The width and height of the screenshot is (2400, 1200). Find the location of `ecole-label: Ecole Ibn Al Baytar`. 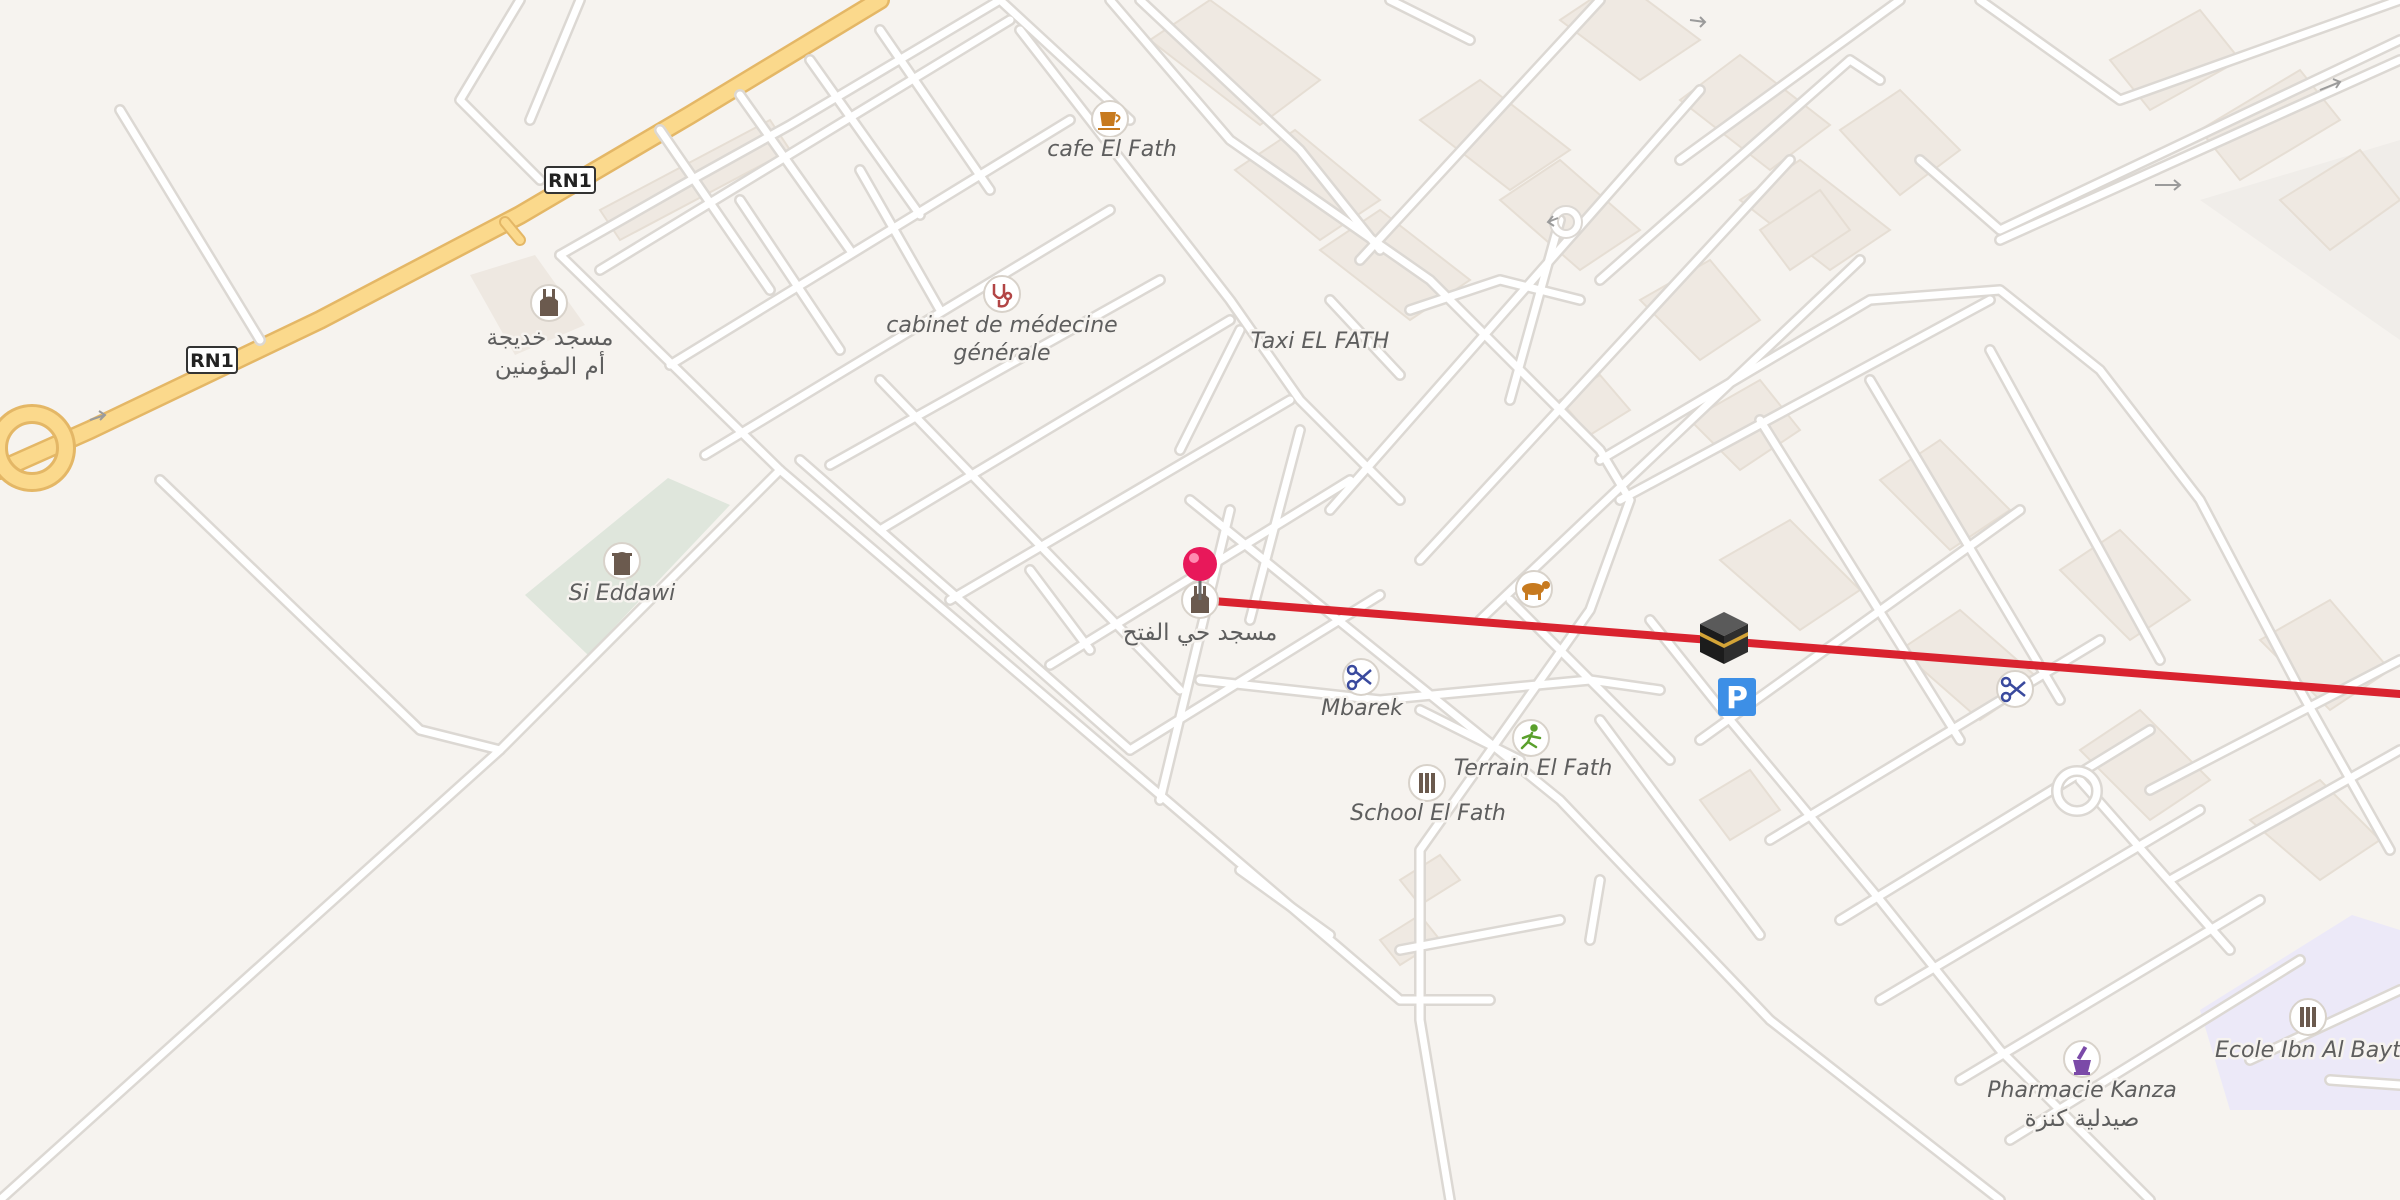

ecole-label: Ecole Ibn Al Baytar is located at coordinates (2307, 1050).